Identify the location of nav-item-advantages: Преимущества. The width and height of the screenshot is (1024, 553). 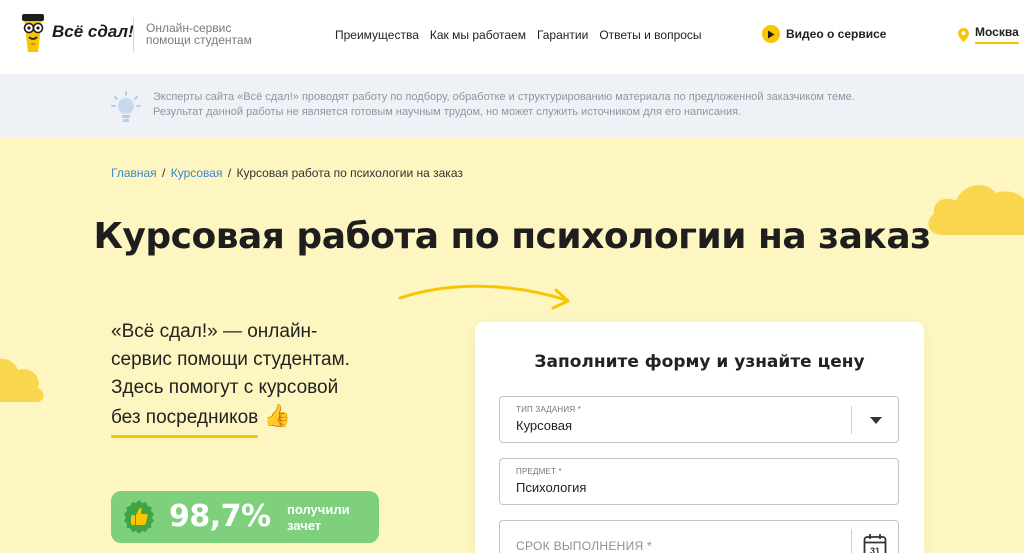
(377, 35).